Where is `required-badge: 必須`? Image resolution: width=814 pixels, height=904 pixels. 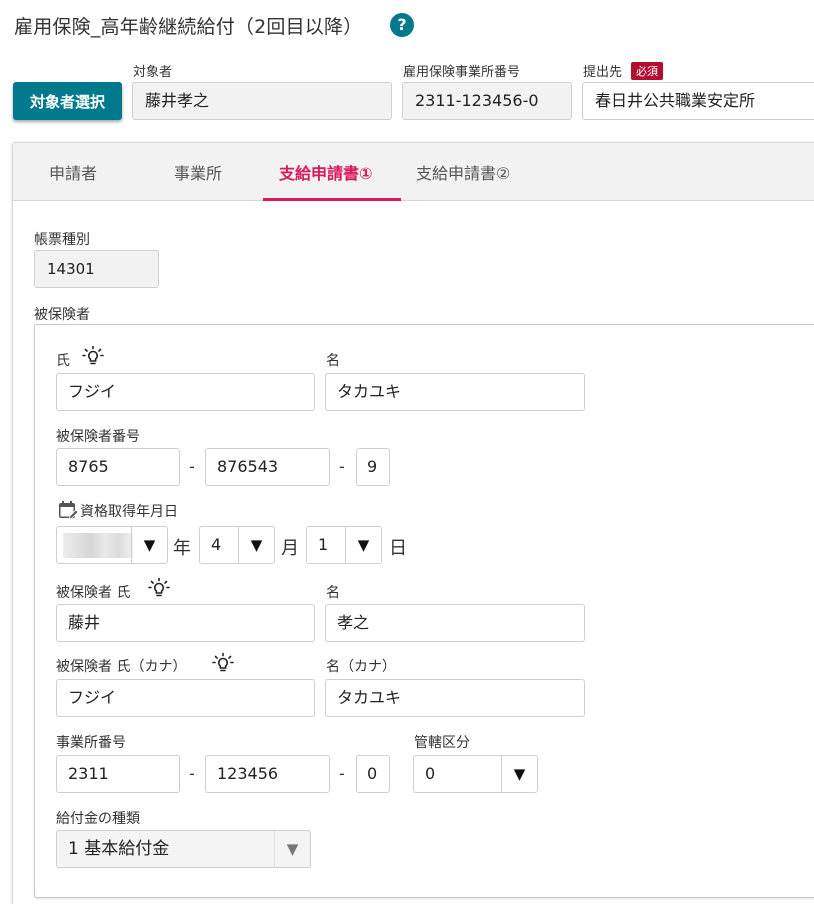
required-badge: 必須 is located at coordinates (647, 71).